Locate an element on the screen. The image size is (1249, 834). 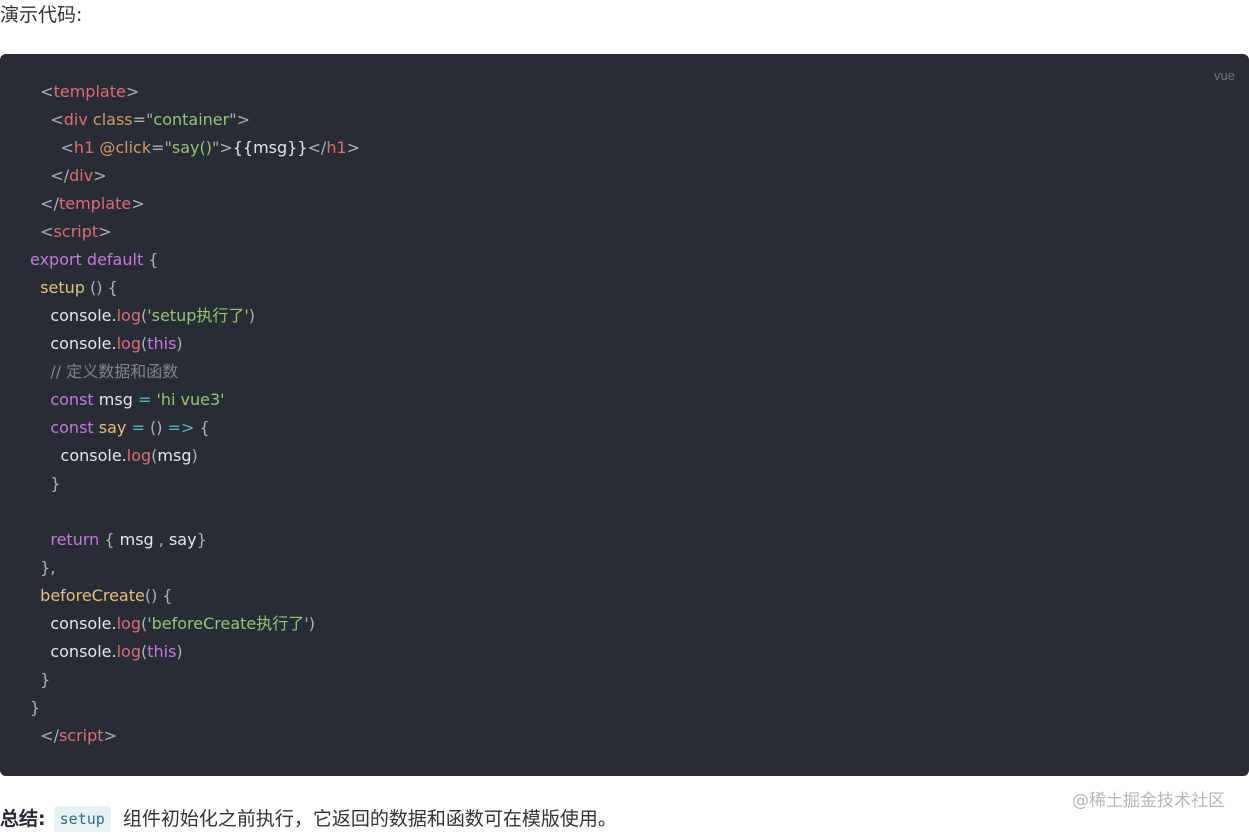
watermark: @稀土掘金技术社区 is located at coordinates (1148, 801).